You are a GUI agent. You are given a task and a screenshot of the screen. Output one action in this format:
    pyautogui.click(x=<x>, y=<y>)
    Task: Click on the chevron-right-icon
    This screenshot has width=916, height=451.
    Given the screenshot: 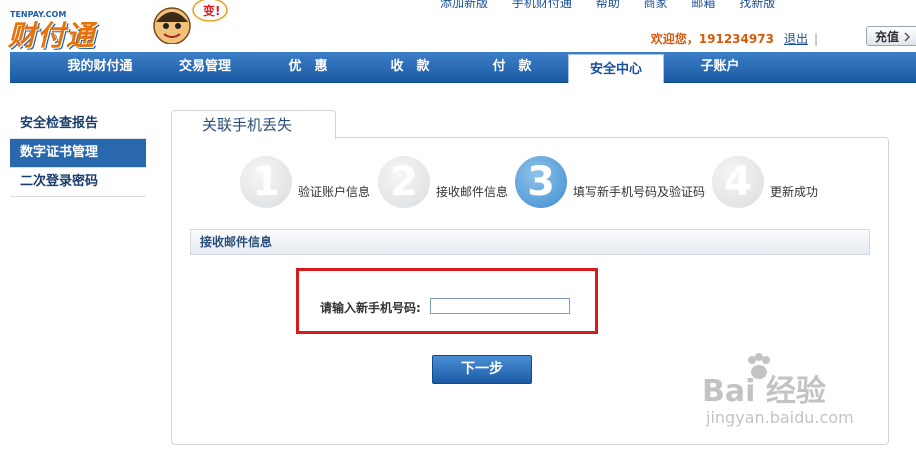 What is the action you would take?
    pyautogui.click(x=907, y=37)
    